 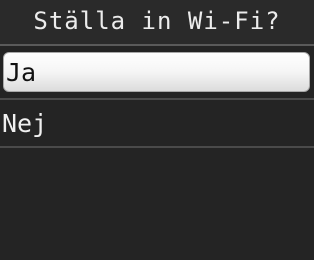 What do you see at coordinates (21, 72) in the screenshot?
I see `menu-option-label: Ja` at bounding box center [21, 72].